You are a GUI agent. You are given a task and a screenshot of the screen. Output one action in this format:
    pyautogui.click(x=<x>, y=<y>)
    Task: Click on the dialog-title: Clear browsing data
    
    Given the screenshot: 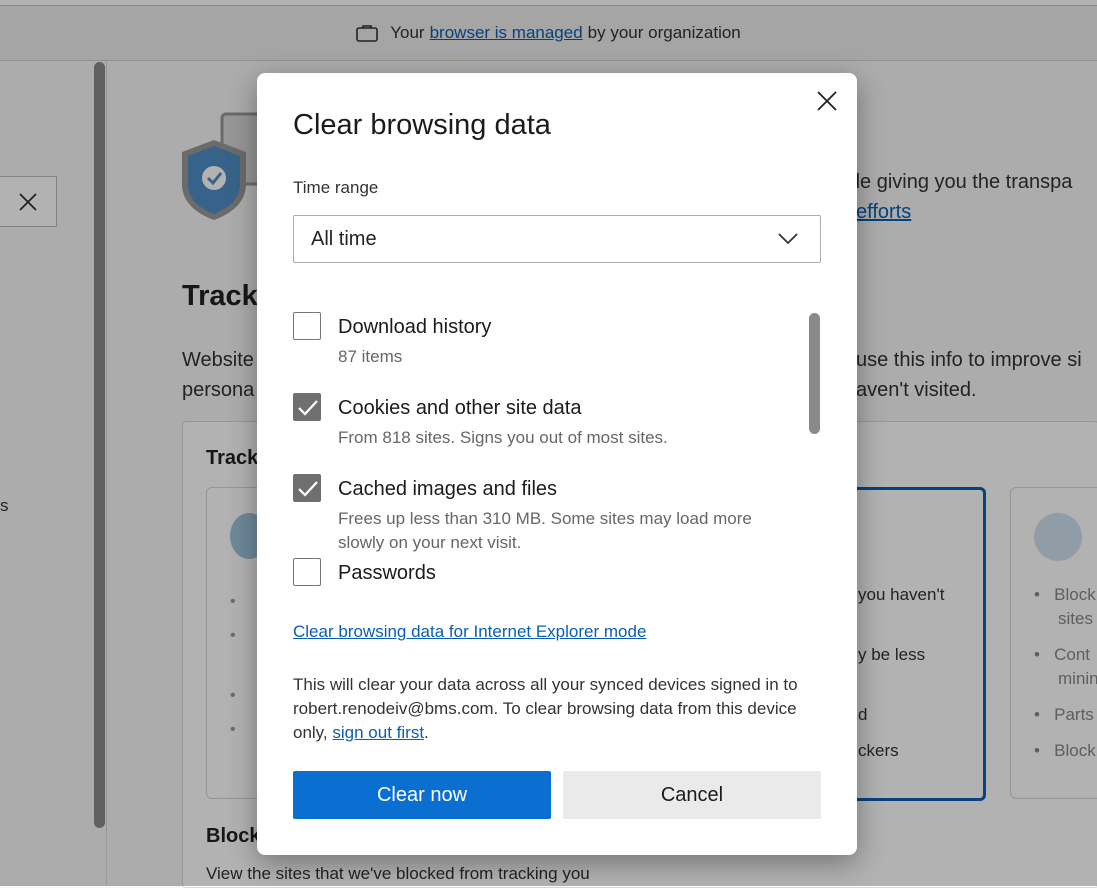 What is the action you would take?
    pyautogui.click(x=422, y=125)
    